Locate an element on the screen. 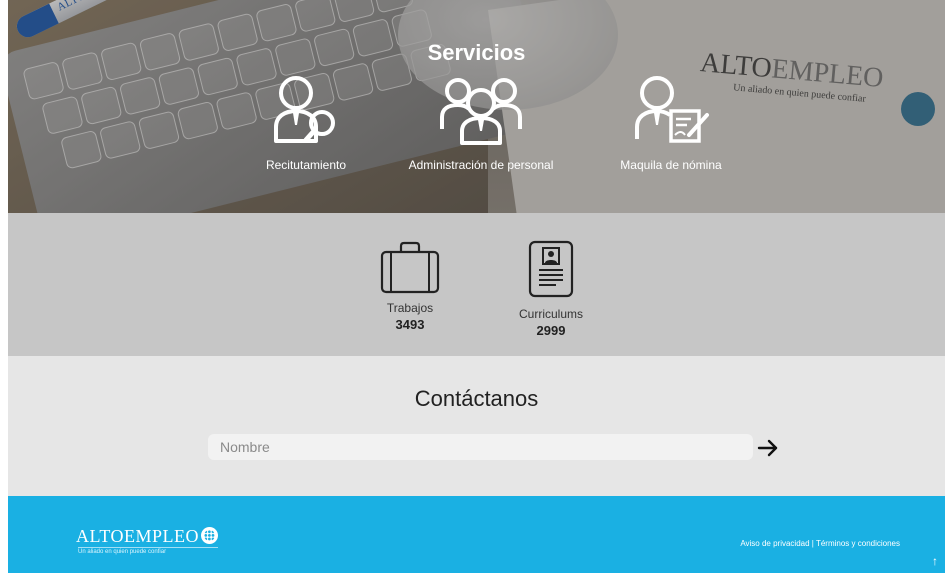 The width and height of the screenshot is (945, 573). service-payroll: Maquila de nómina is located at coordinates (671, 122).